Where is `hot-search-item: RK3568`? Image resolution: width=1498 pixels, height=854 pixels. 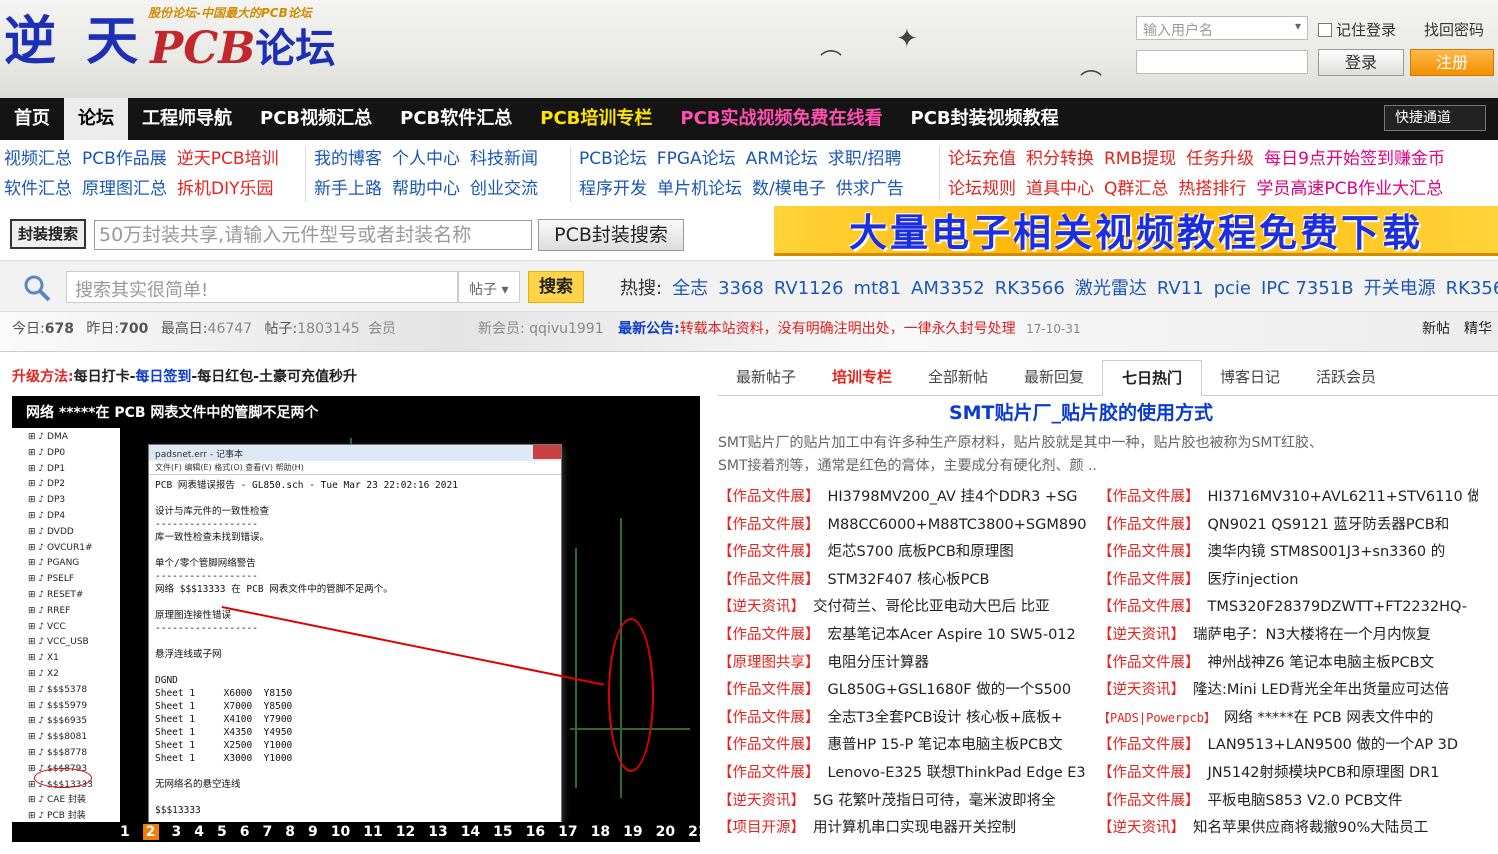 hot-search-item: RK3568 is located at coordinates (1472, 288).